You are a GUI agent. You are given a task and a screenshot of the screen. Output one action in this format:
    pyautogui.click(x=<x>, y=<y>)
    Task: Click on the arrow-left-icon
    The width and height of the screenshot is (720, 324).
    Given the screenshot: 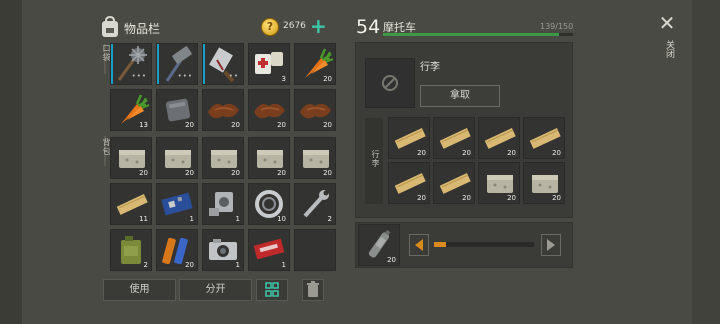 What is the action you would take?
    pyautogui.click(x=419, y=245)
    